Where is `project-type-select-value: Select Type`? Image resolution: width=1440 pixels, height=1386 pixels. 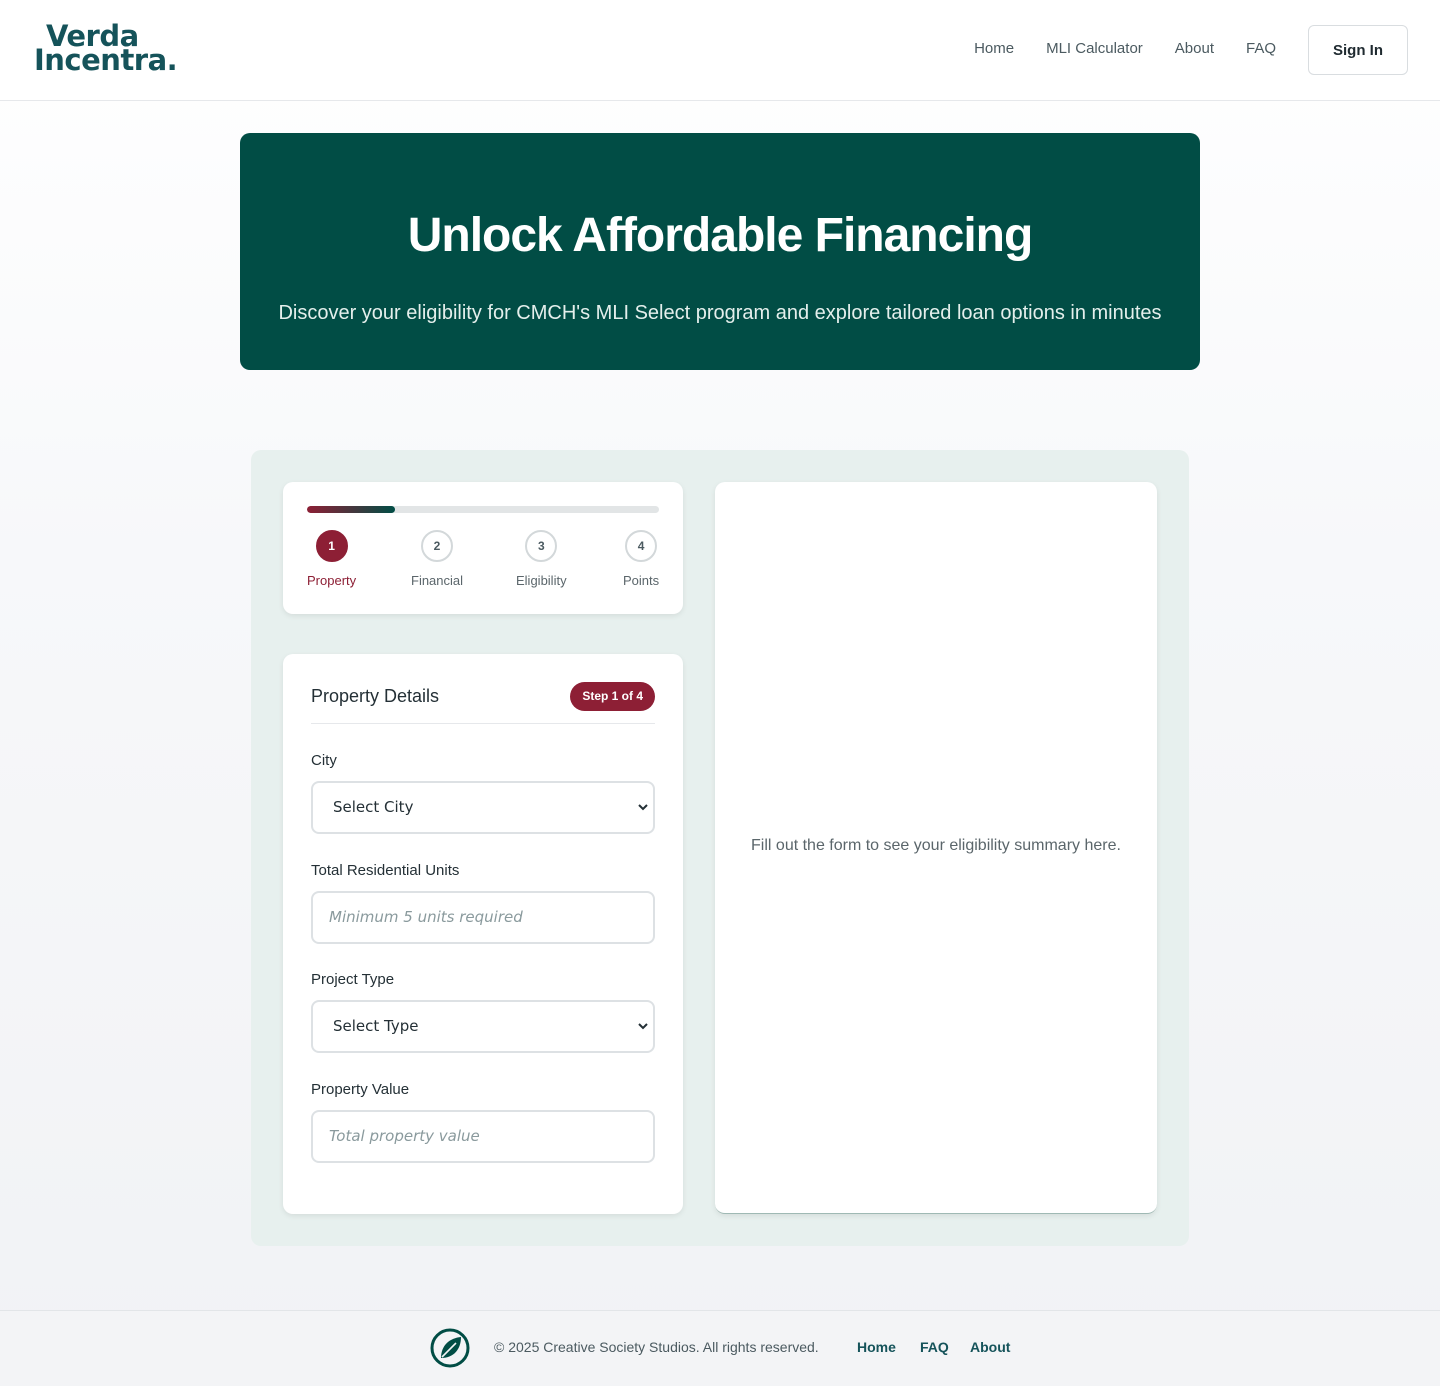
project-type-select-value: Select Type is located at coordinates (376, 1026).